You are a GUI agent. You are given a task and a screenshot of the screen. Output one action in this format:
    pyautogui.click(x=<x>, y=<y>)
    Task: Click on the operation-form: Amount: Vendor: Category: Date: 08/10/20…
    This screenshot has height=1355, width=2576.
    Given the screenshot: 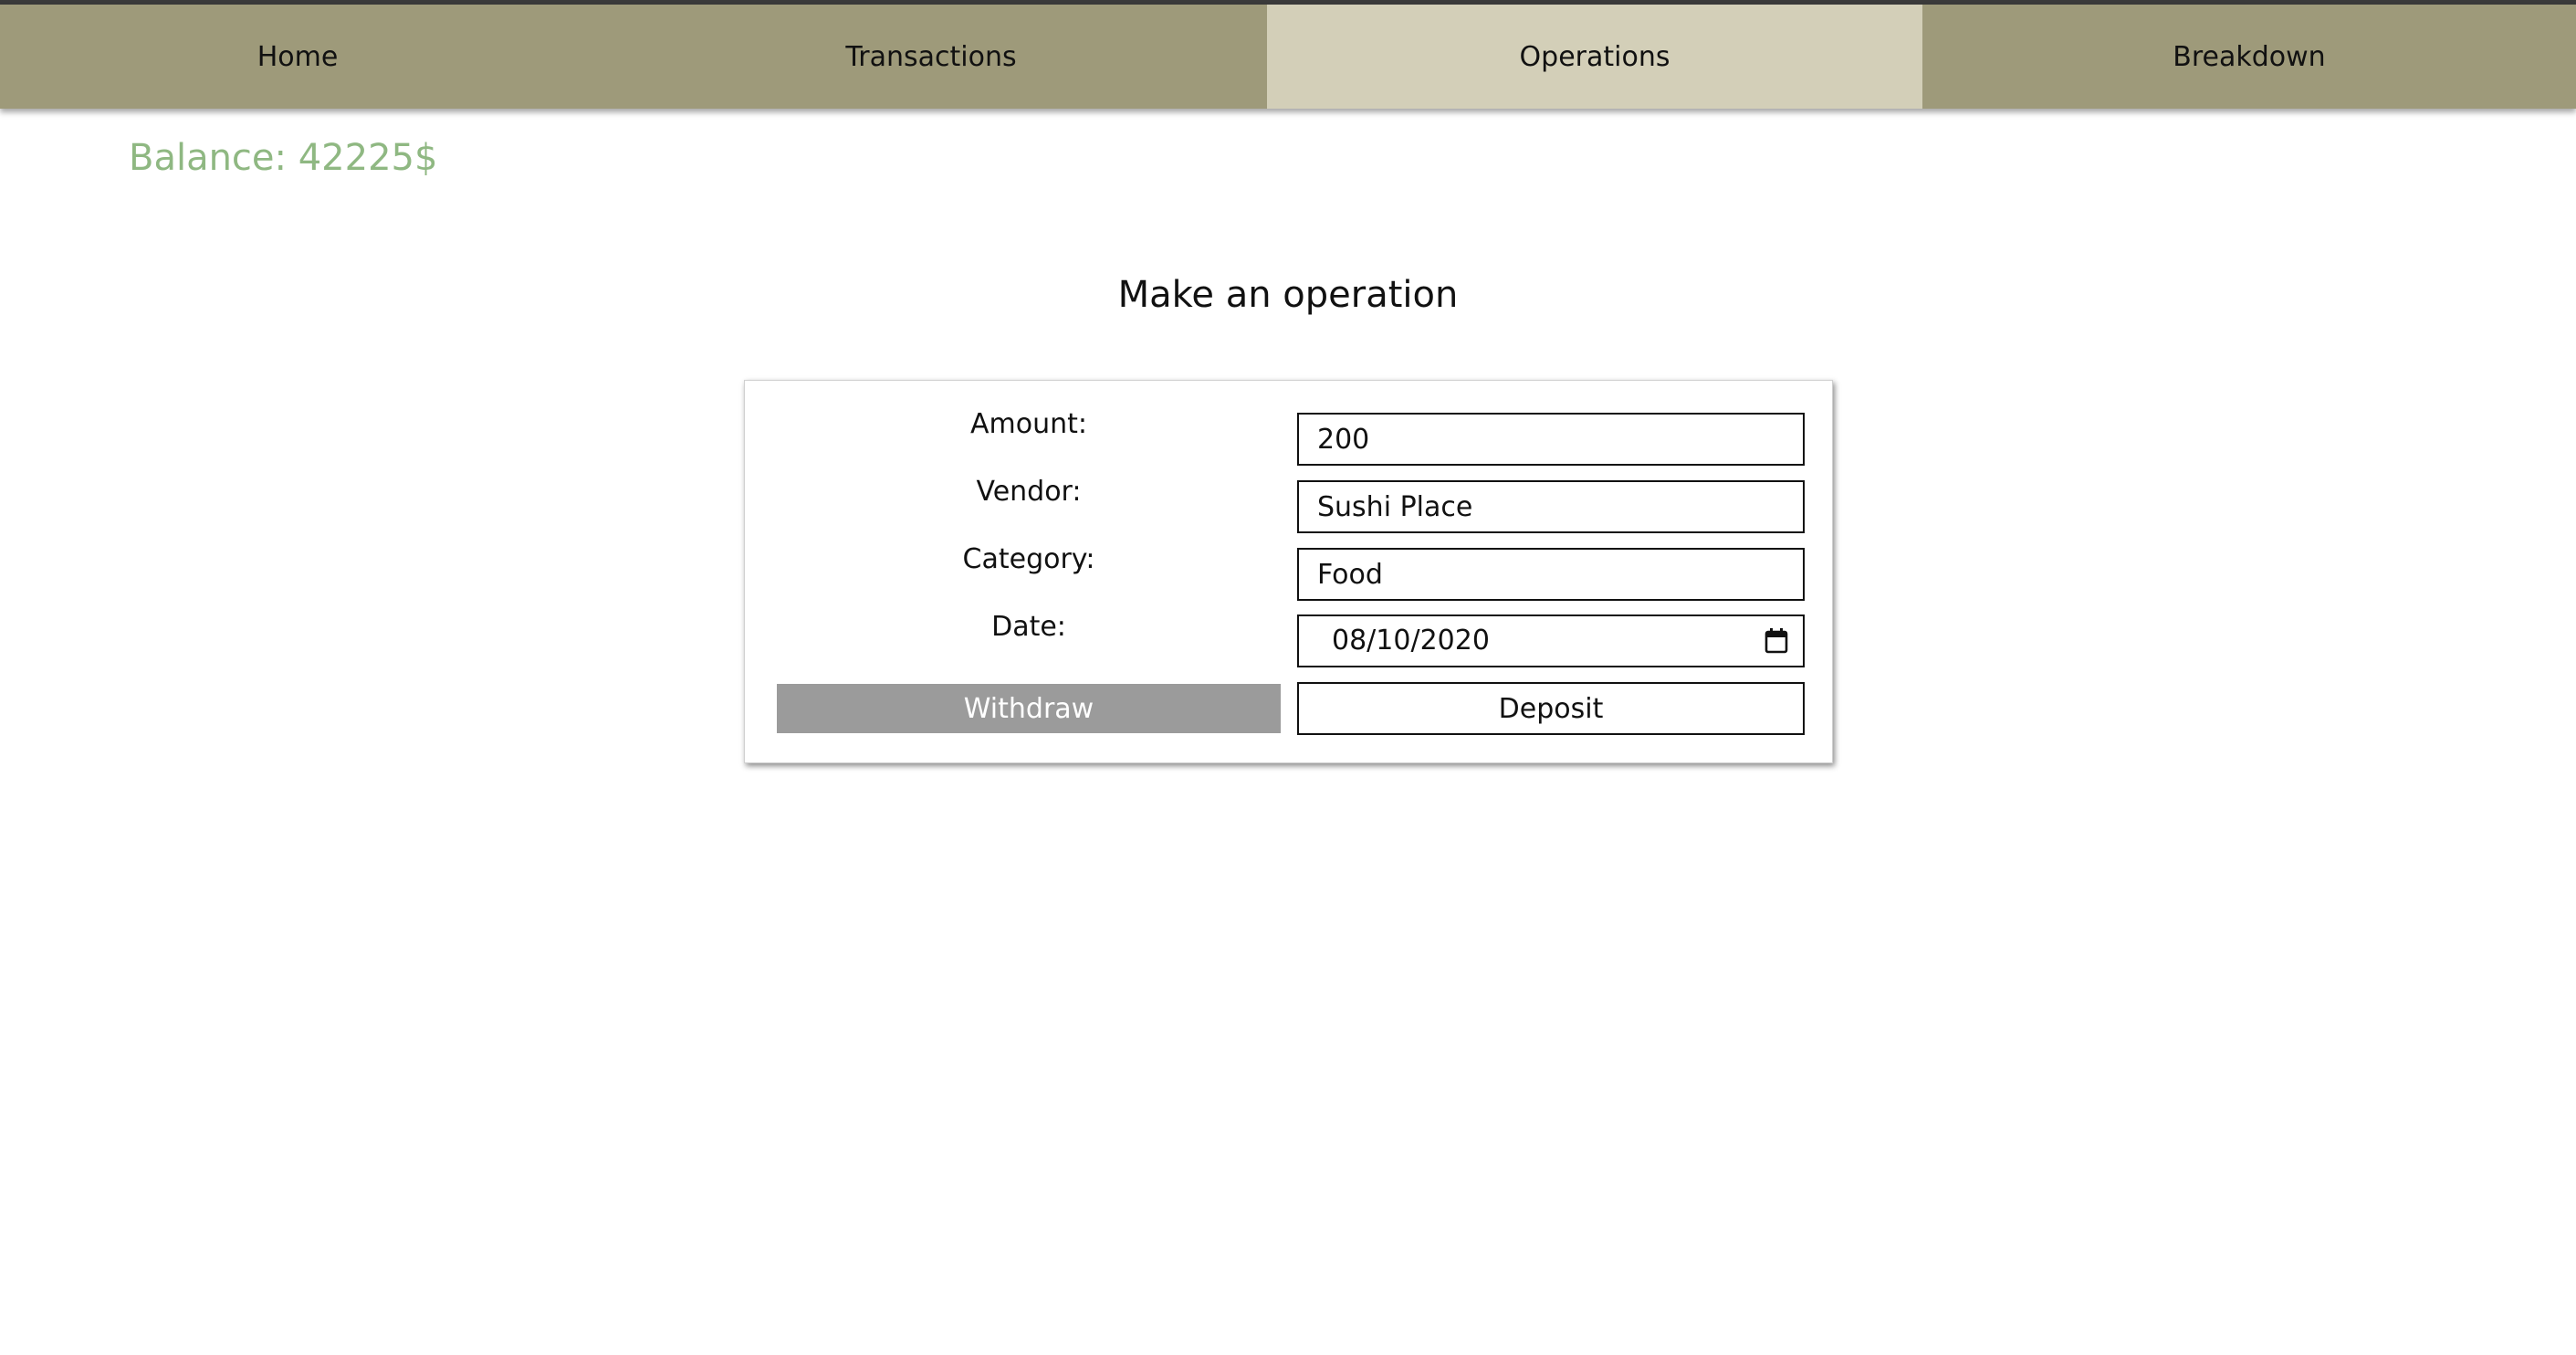 What is the action you would take?
    pyautogui.click(x=1289, y=571)
    